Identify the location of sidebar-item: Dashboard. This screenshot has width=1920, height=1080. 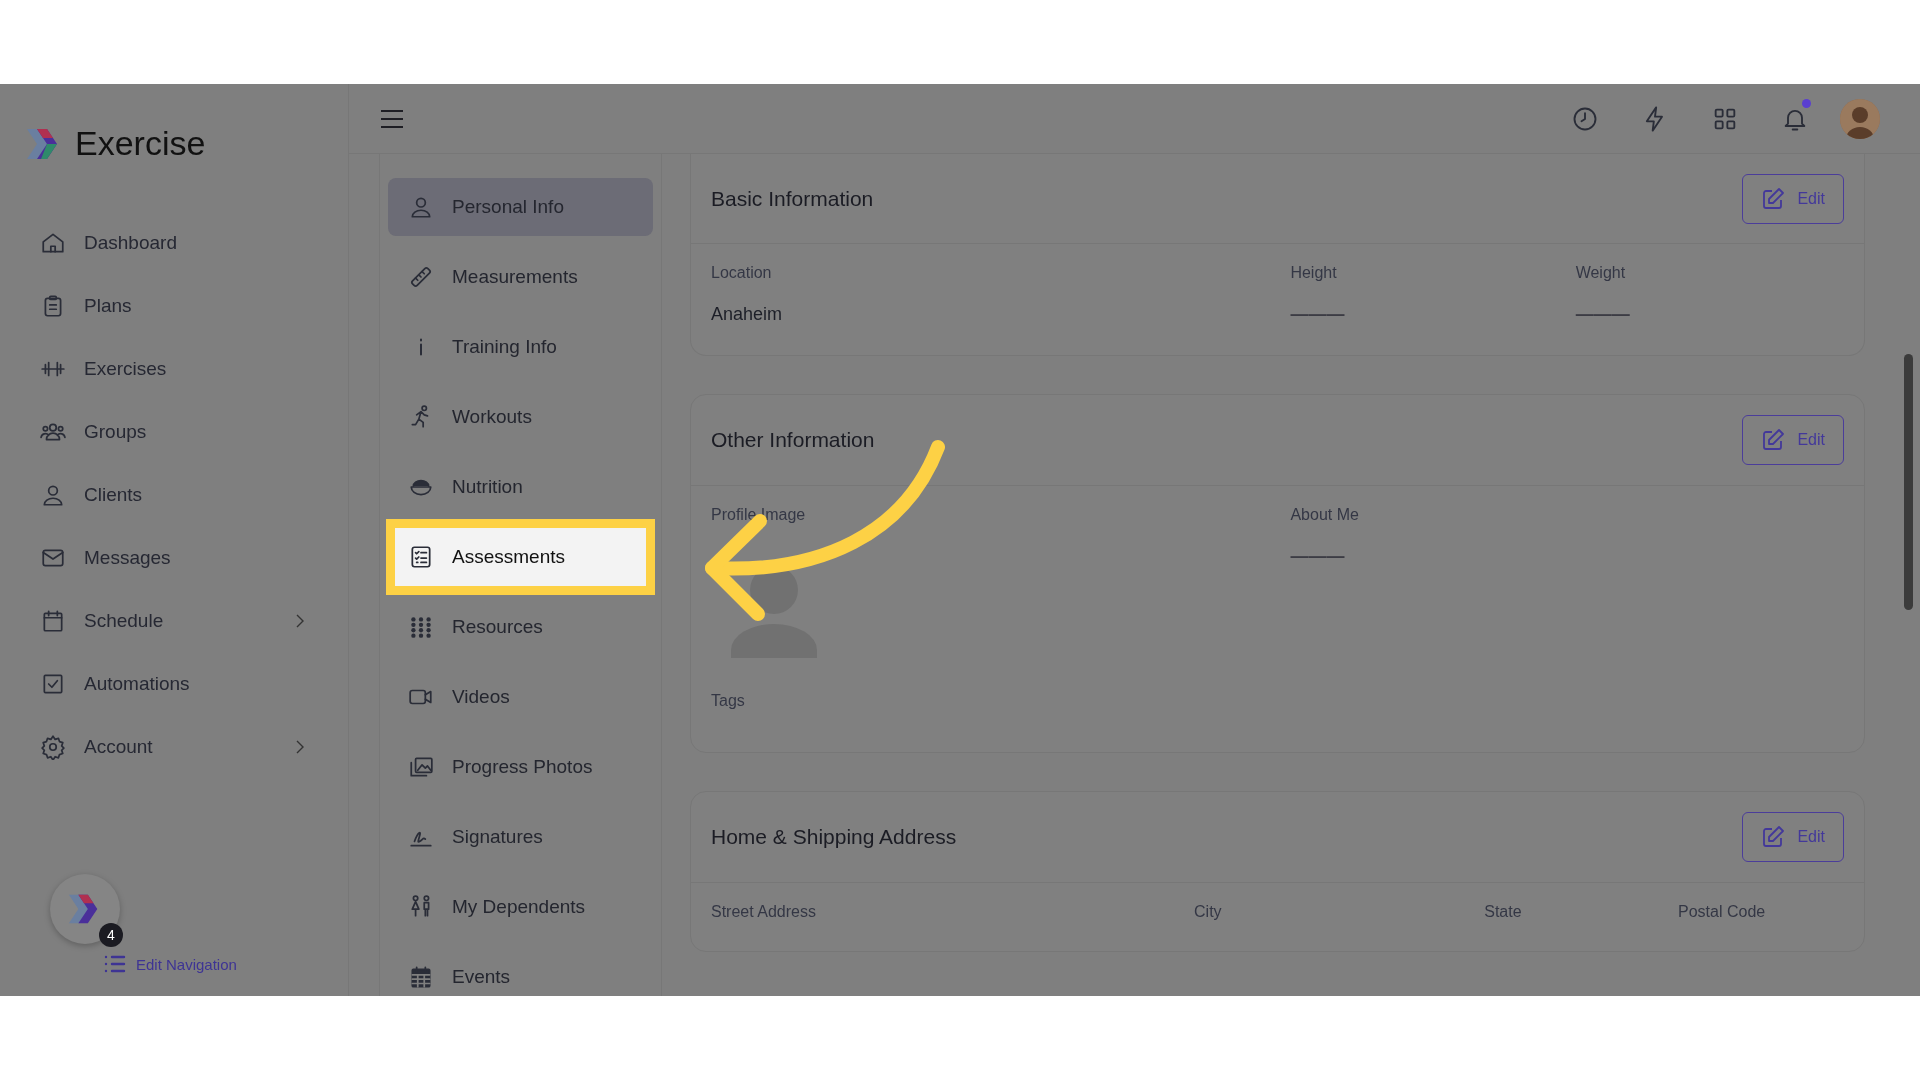
(165, 242).